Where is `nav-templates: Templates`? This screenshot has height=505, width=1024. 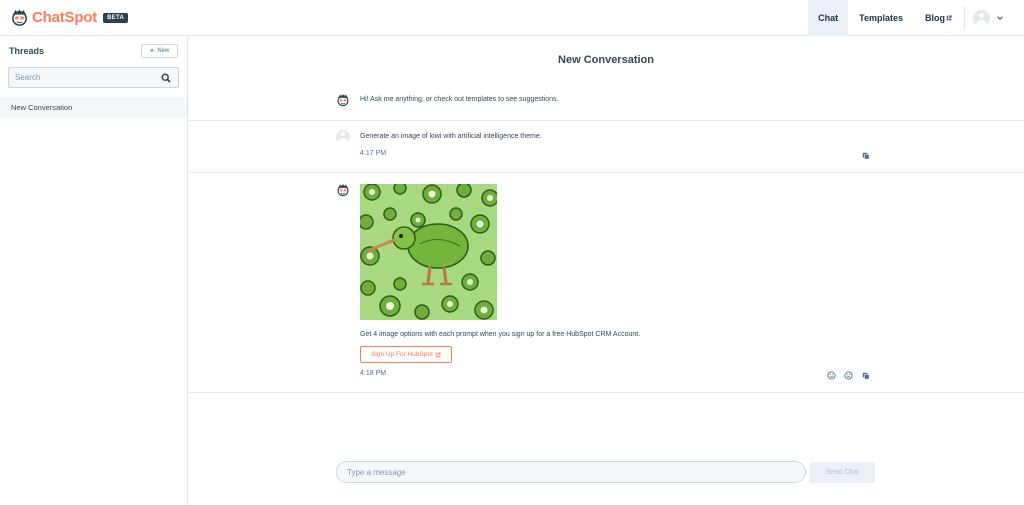 nav-templates: Templates is located at coordinates (881, 18).